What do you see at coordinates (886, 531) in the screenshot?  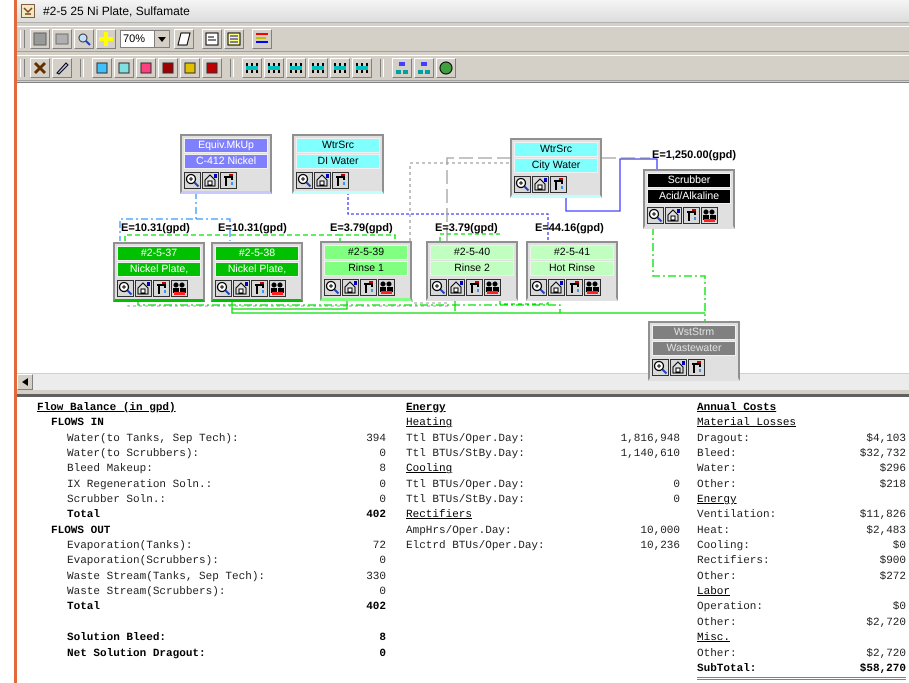 I see `row-value: $2,483` at bounding box center [886, 531].